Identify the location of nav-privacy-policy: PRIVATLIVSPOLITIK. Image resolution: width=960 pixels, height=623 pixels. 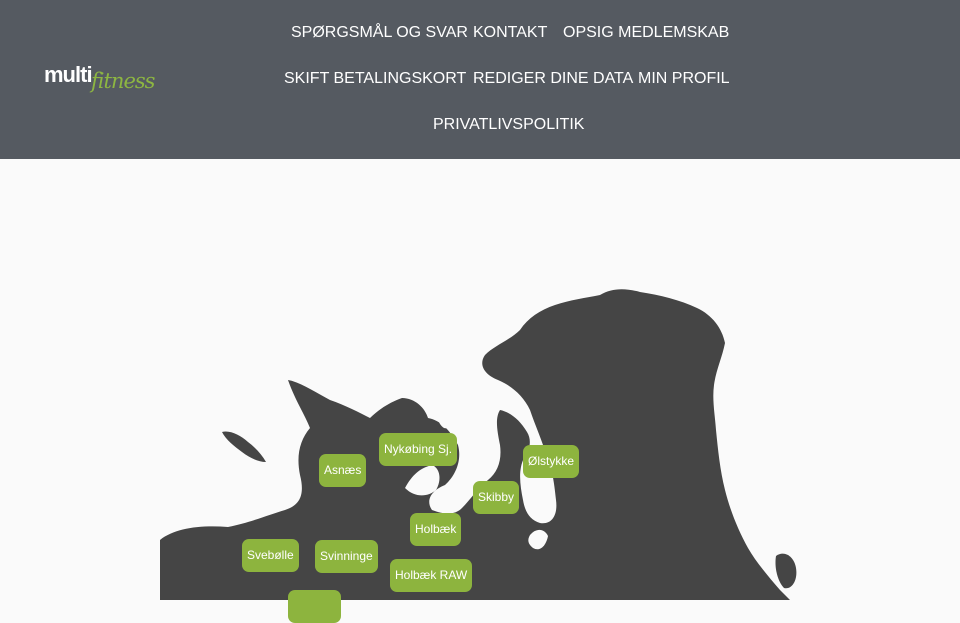
(508, 125).